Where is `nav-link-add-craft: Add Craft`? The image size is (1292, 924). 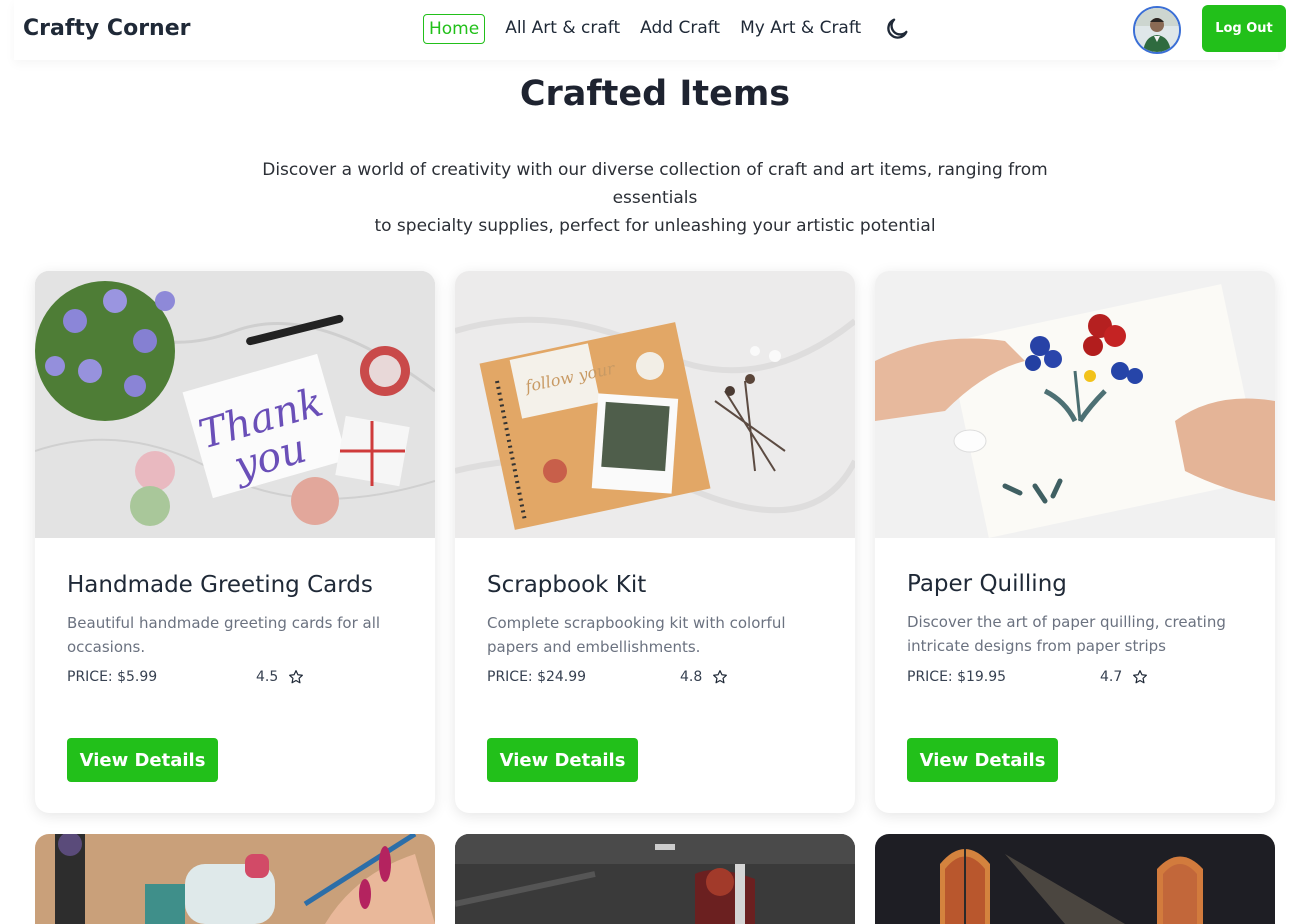
nav-link-add-craft: Add Craft is located at coordinates (680, 29).